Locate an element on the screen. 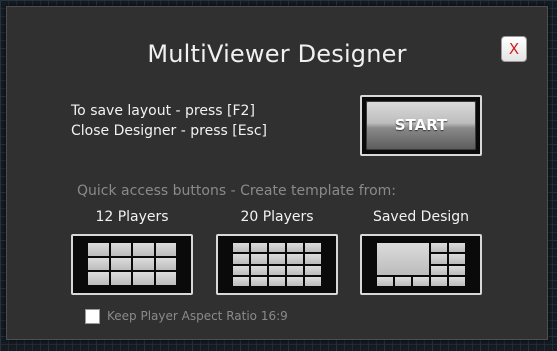  grid-5x4-icon is located at coordinates (277, 264).